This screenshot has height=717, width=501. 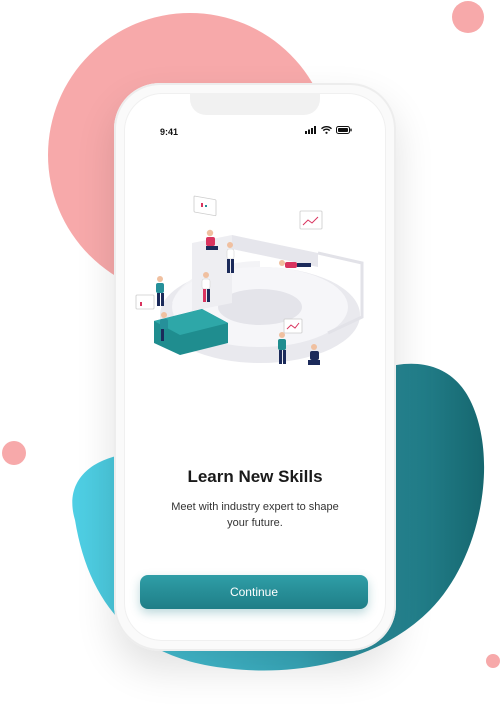 I want to click on pie-platform, so click(x=259, y=299).